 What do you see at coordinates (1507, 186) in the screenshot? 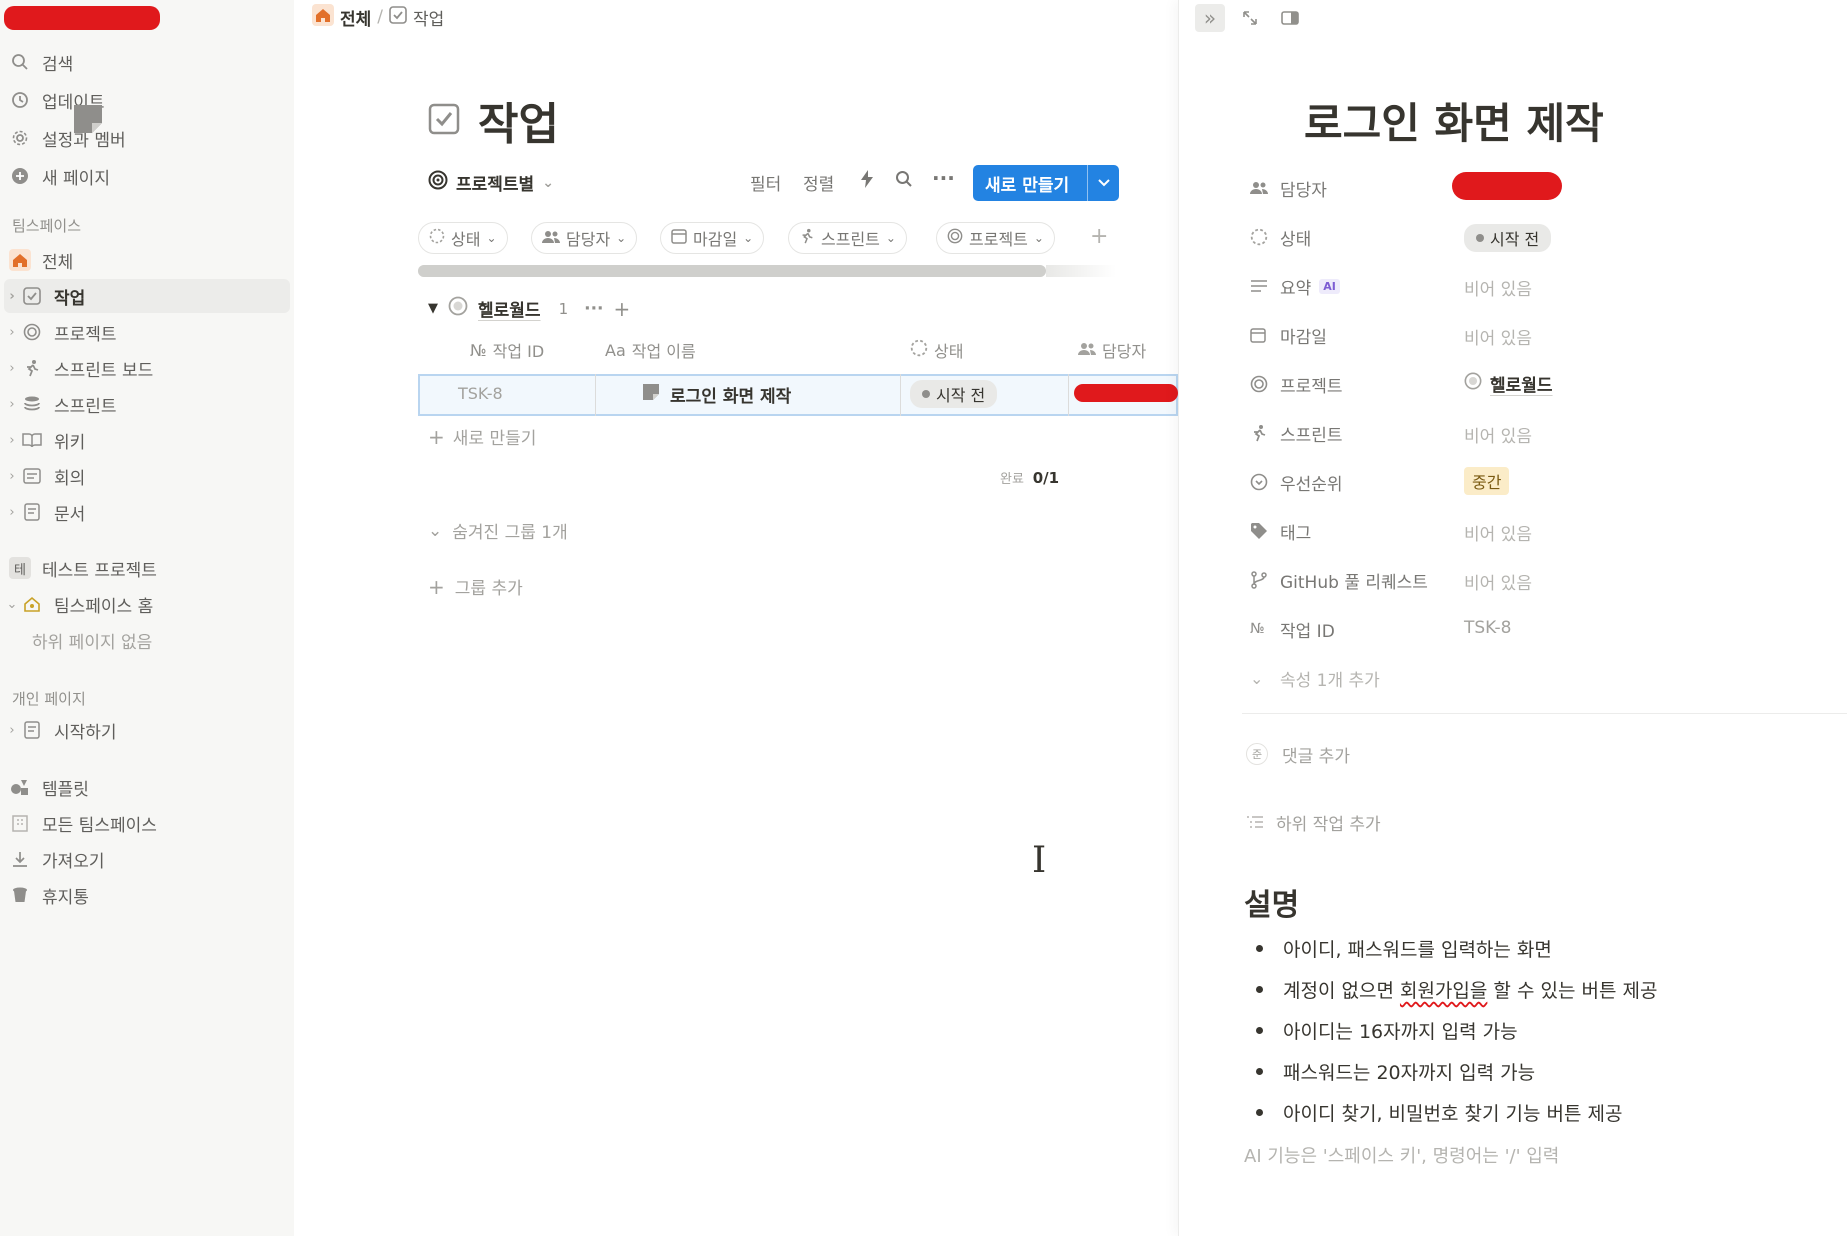
I see `assignee-value-redacted` at bounding box center [1507, 186].